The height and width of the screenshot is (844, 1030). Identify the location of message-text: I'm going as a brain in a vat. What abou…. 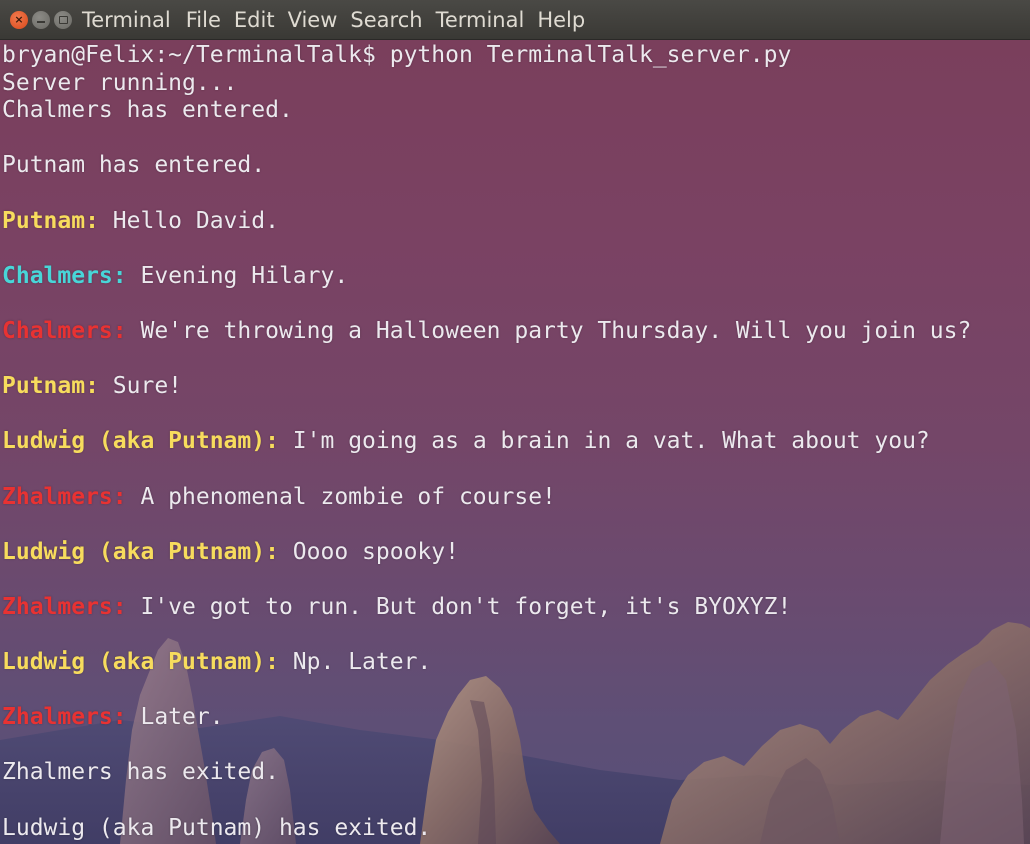
(604, 441).